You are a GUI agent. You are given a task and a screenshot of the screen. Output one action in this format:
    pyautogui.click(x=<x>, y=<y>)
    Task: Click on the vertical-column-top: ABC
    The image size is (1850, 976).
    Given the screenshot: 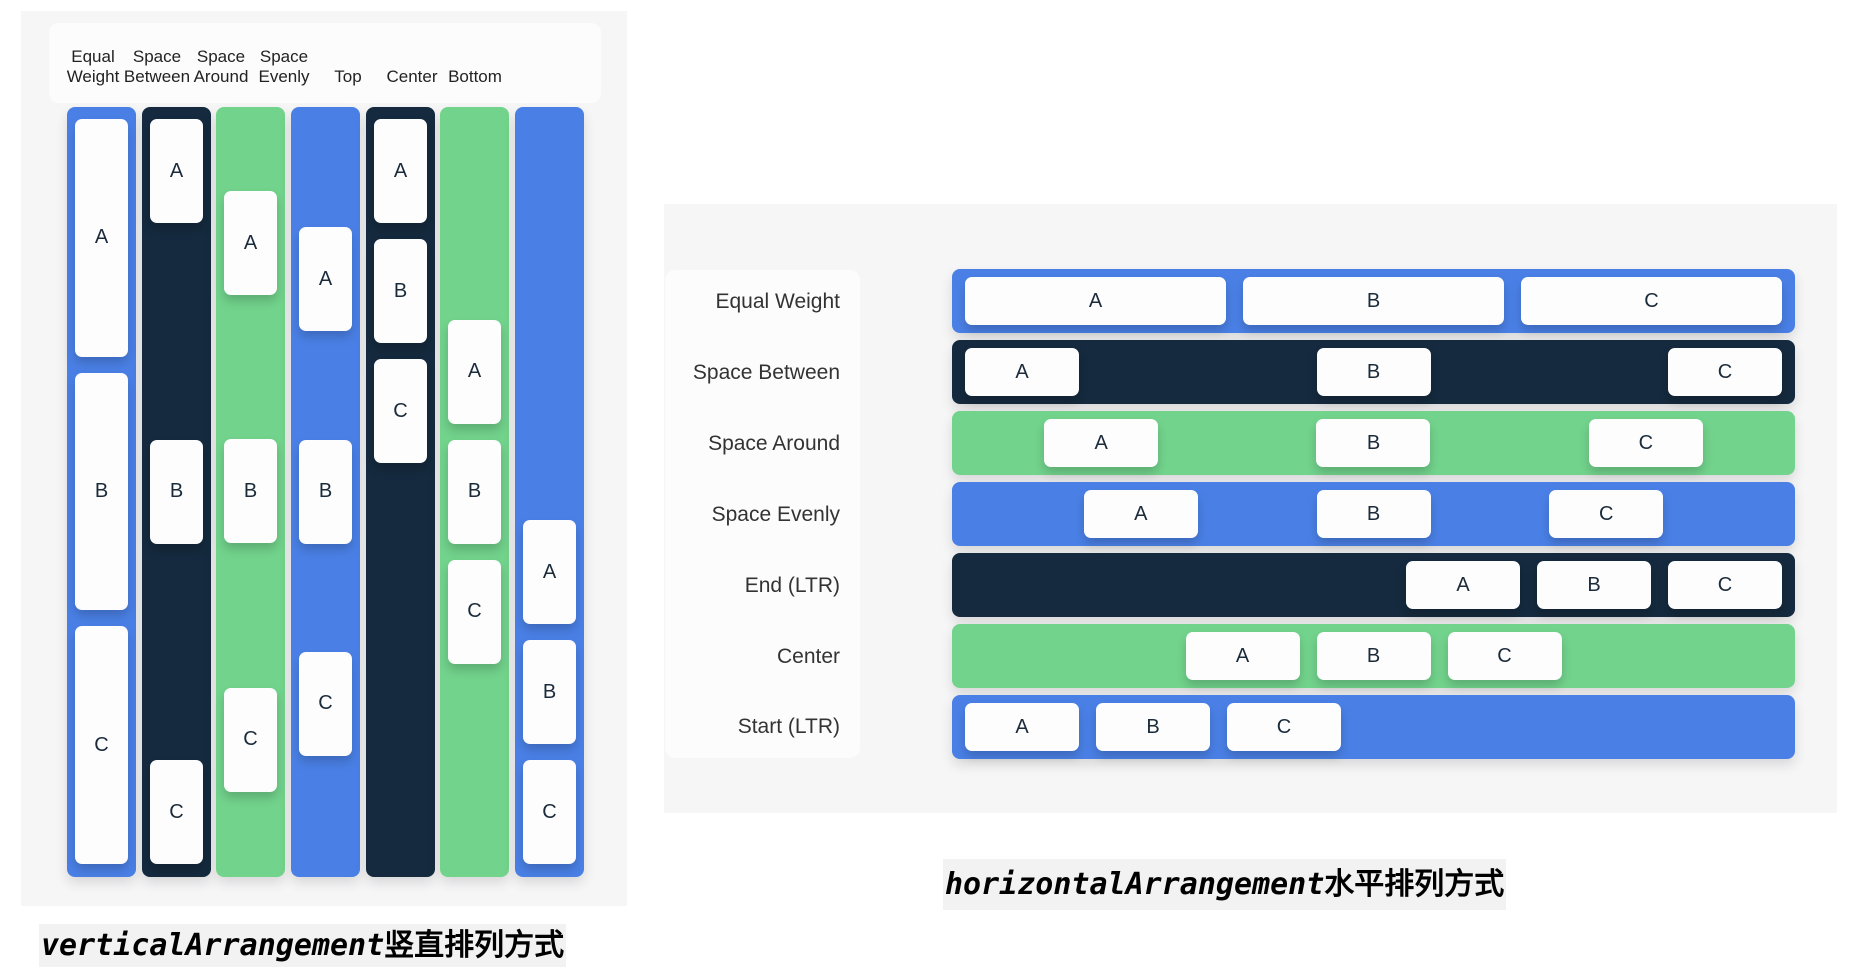 What is the action you would take?
    pyautogui.click(x=400, y=492)
    